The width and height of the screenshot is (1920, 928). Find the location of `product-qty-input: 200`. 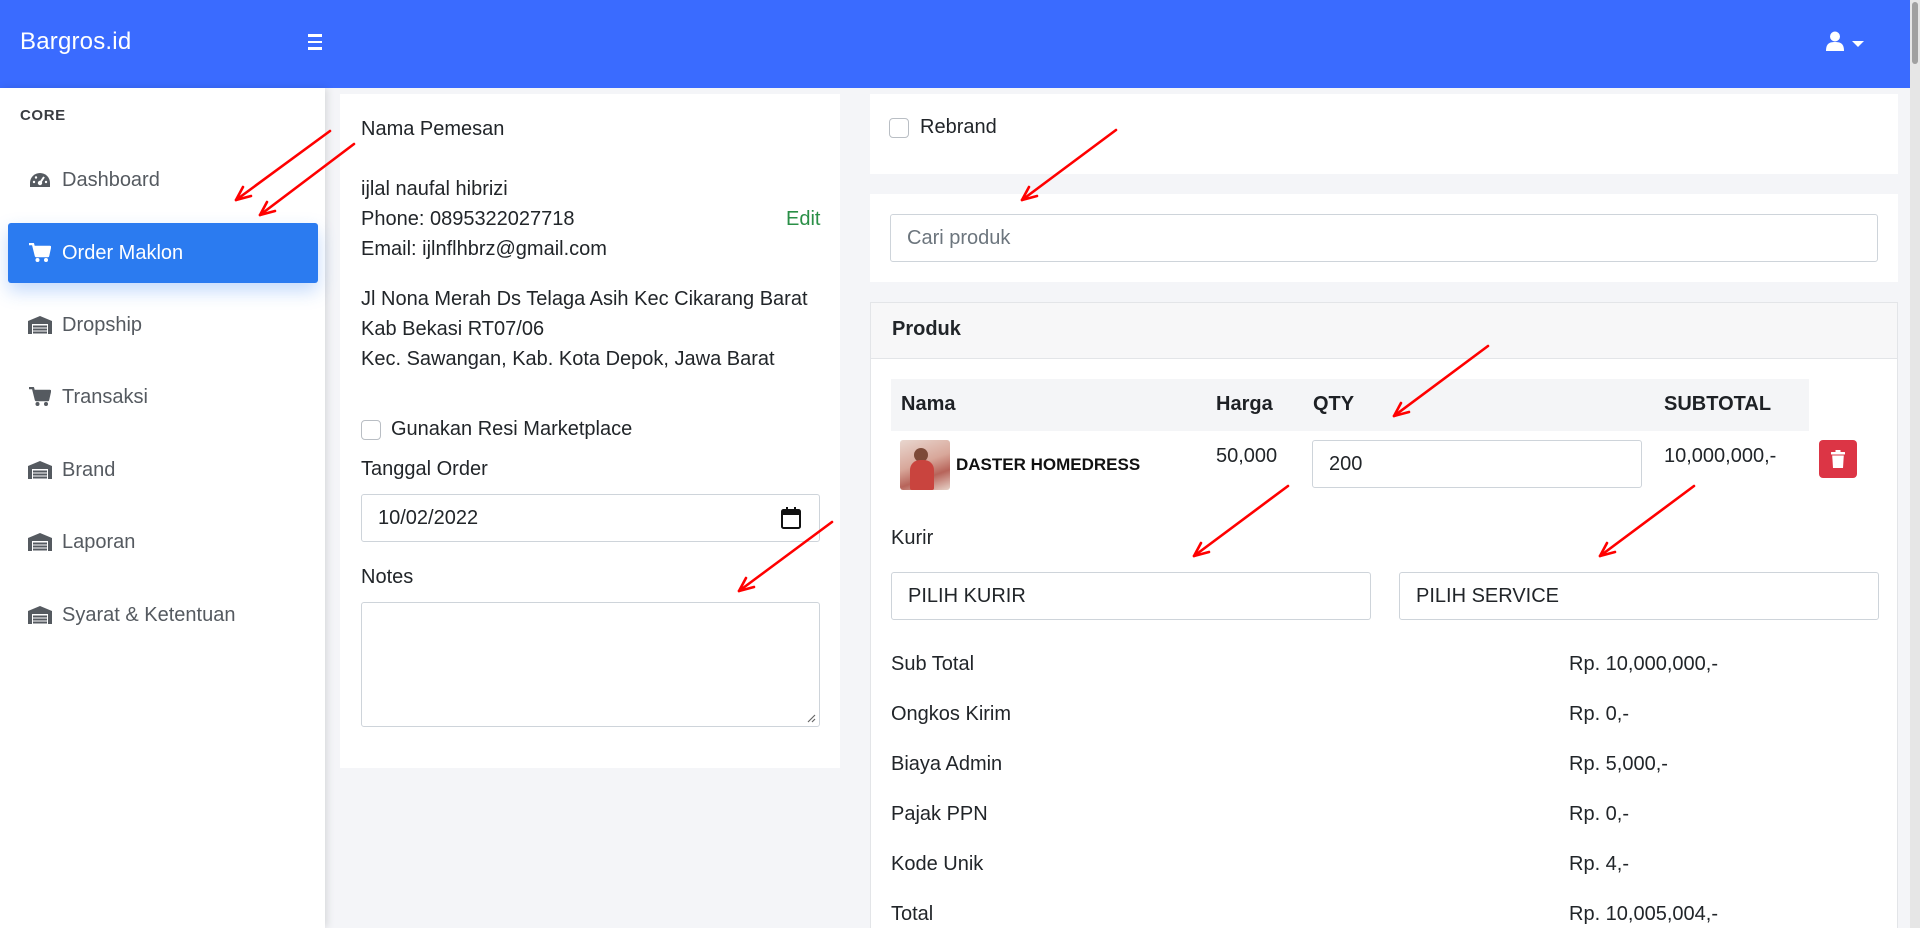

product-qty-input: 200 is located at coordinates (1477, 464).